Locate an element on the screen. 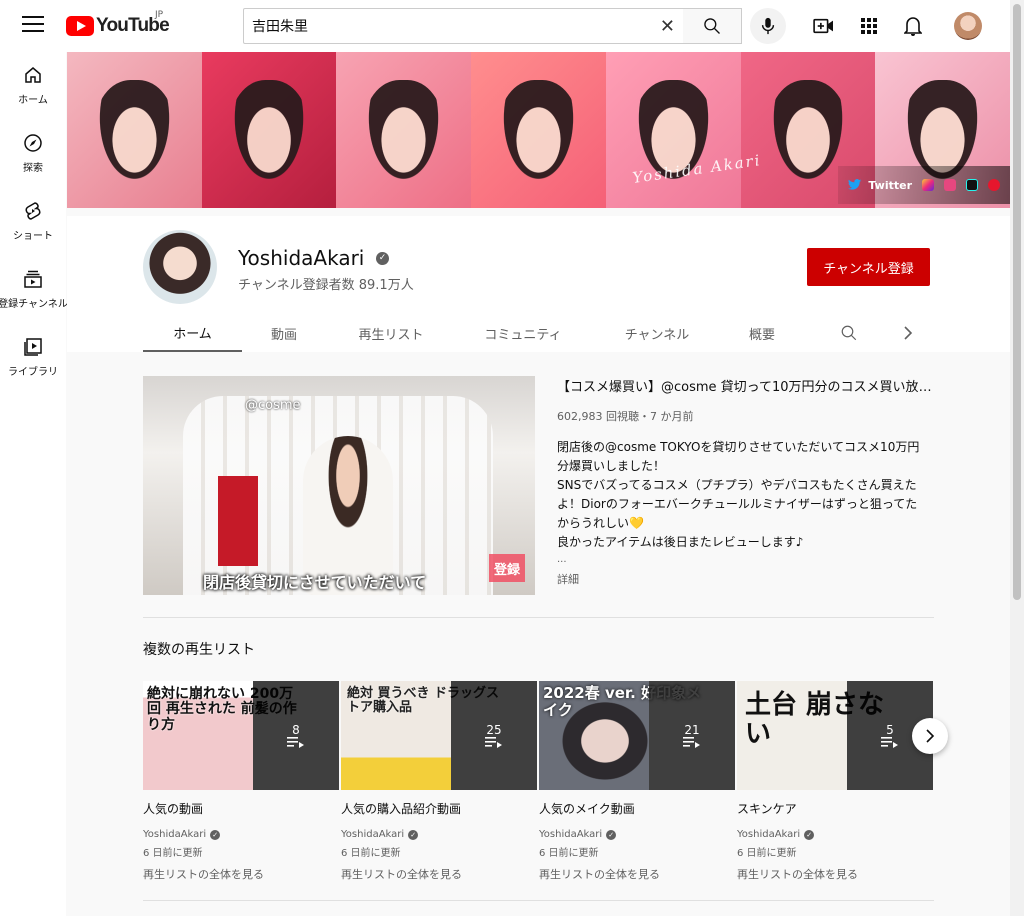  playlist-title: 人気の動画 is located at coordinates (241, 808).